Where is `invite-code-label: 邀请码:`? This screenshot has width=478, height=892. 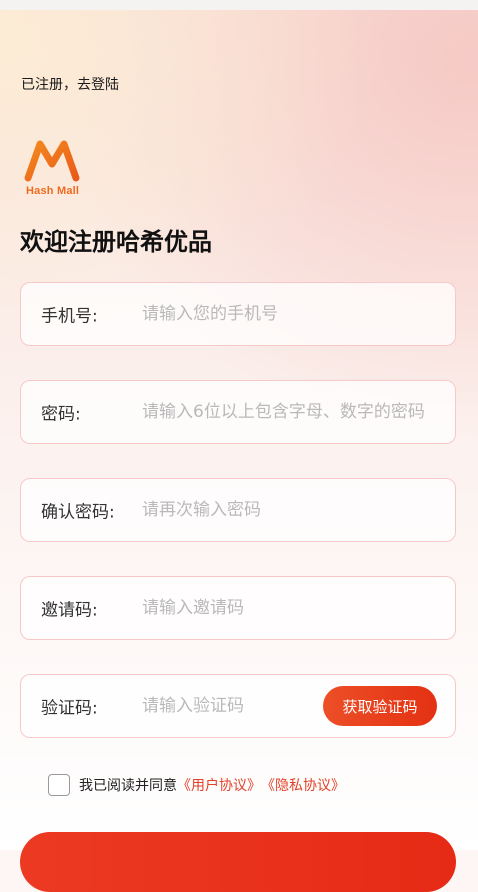 invite-code-label: 邀请码: is located at coordinates (69, 610).